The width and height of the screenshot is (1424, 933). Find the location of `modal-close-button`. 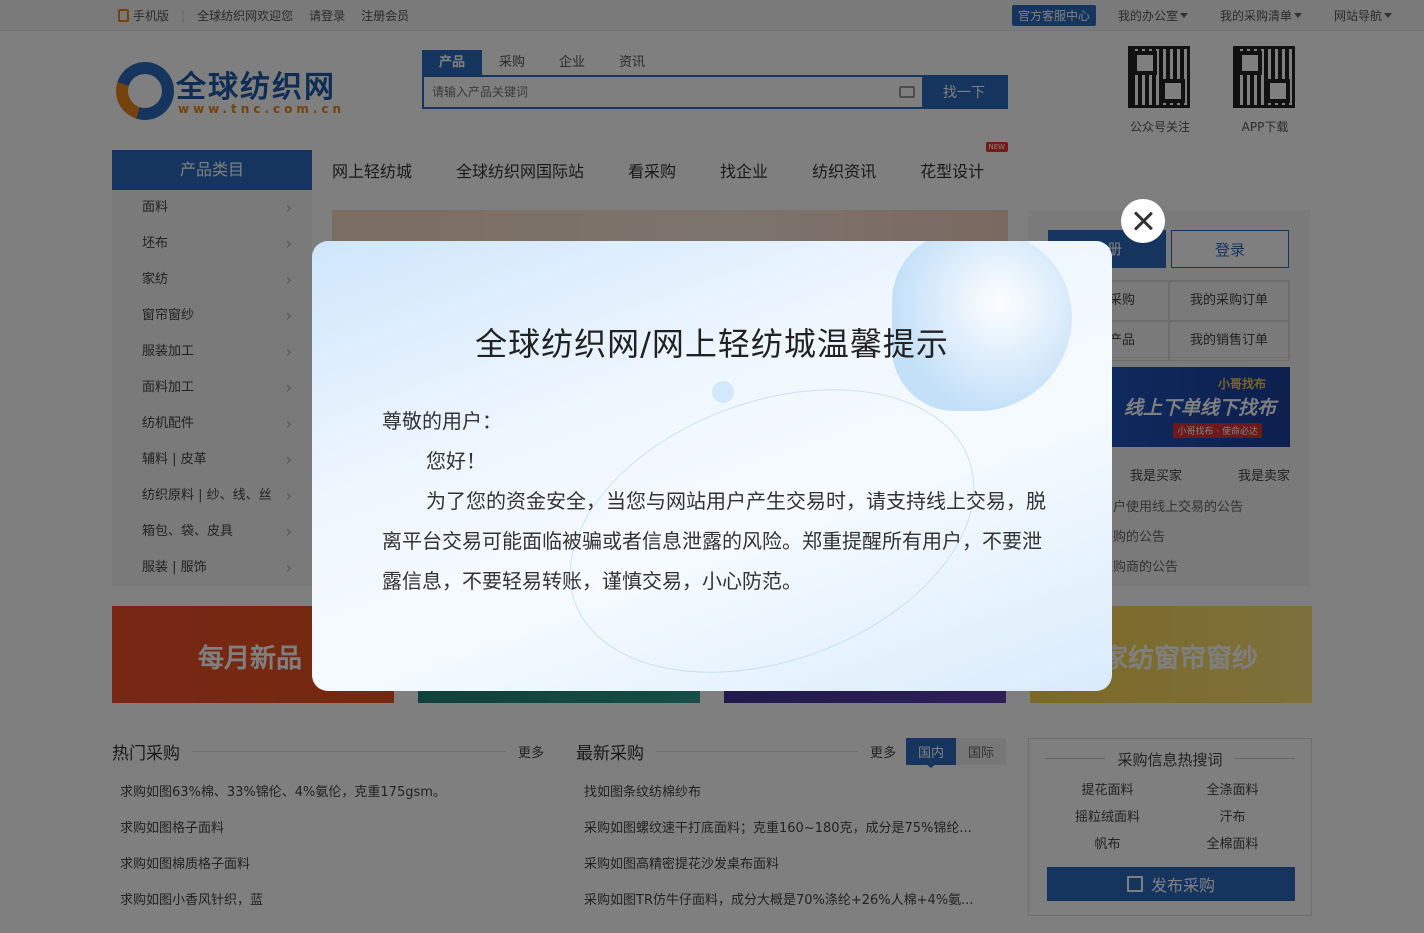

modal-close-button is located at coordinates (1143, 221).